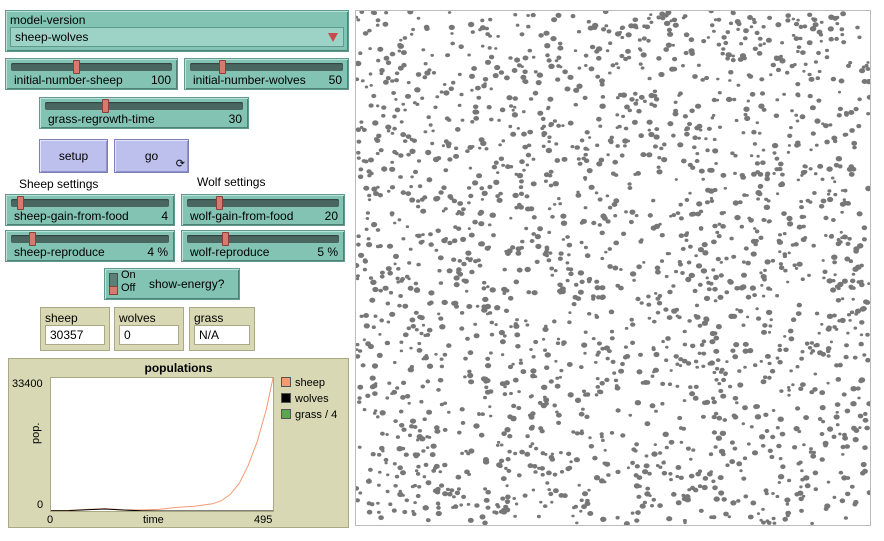  I want to click on slider-name: sheep-gain-from-food, so click(71, 216).